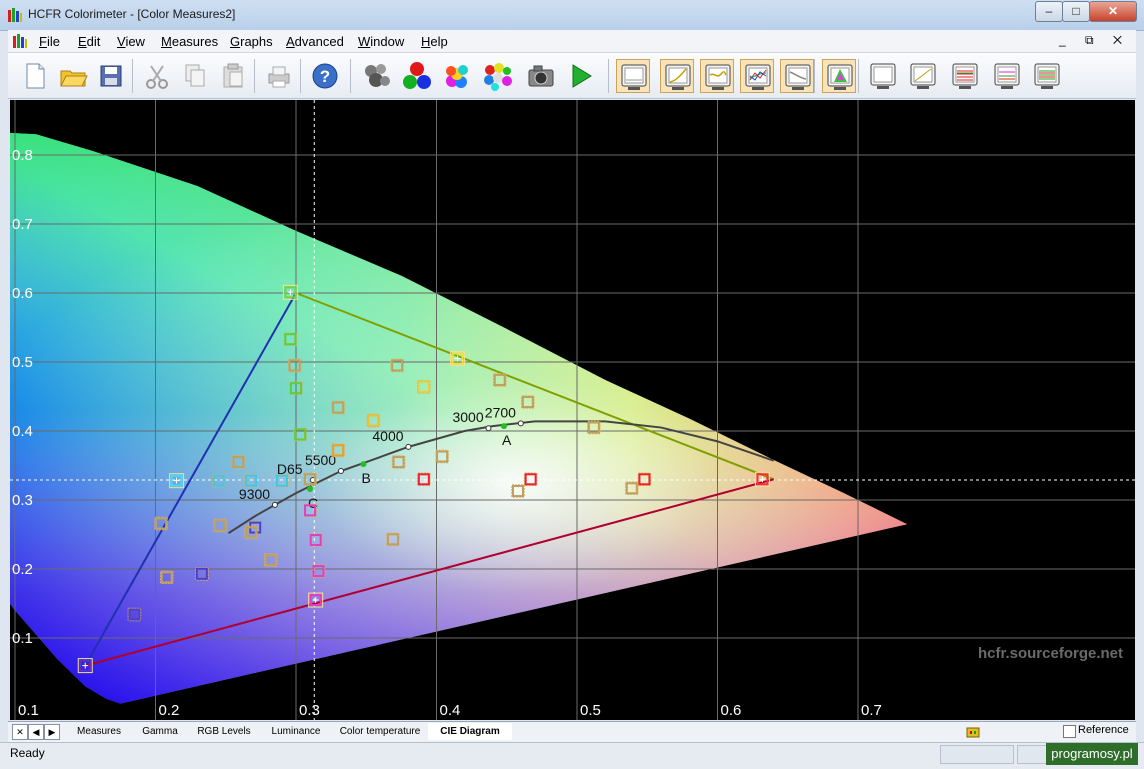  Describe the element at coordinates (131, 41) in the screenshot. I see `menu-view: View` at that location.